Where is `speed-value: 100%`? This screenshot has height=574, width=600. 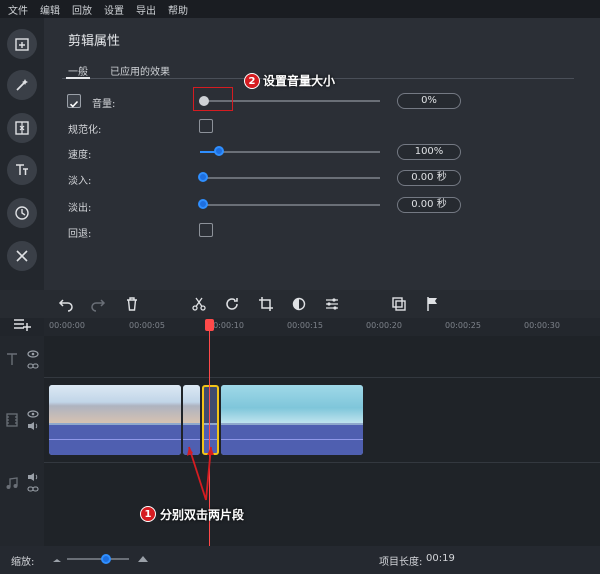
speed-value: 100% is located at coordinates (429, 152).